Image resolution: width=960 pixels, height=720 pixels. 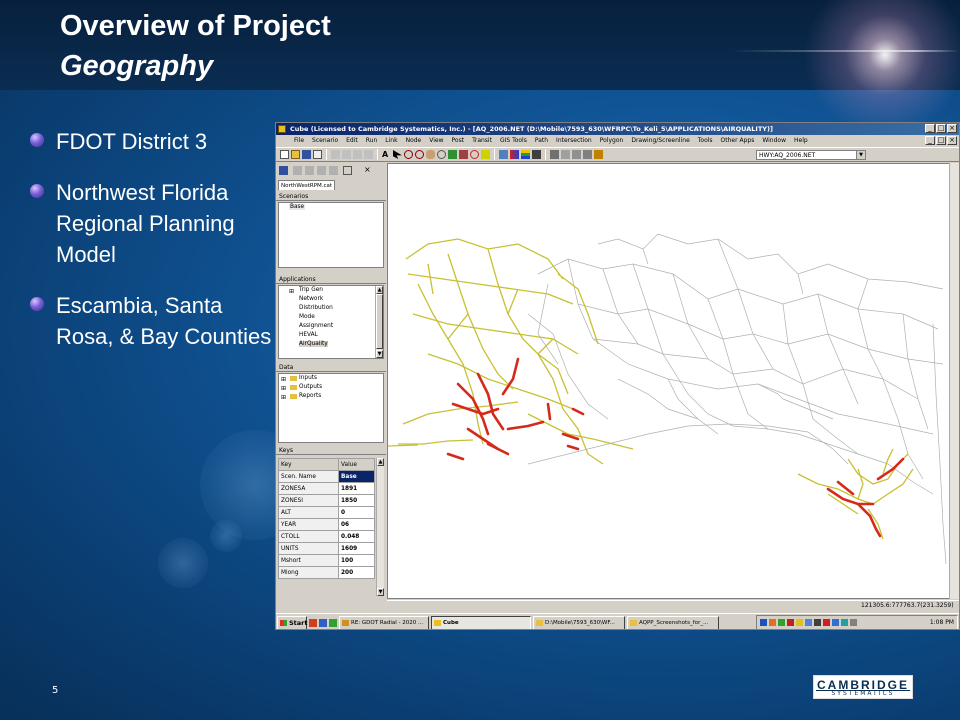 What do you see at coordinates (306, 154) in the screenshot?
I see `save-icon` at bounding box center [306, 154].